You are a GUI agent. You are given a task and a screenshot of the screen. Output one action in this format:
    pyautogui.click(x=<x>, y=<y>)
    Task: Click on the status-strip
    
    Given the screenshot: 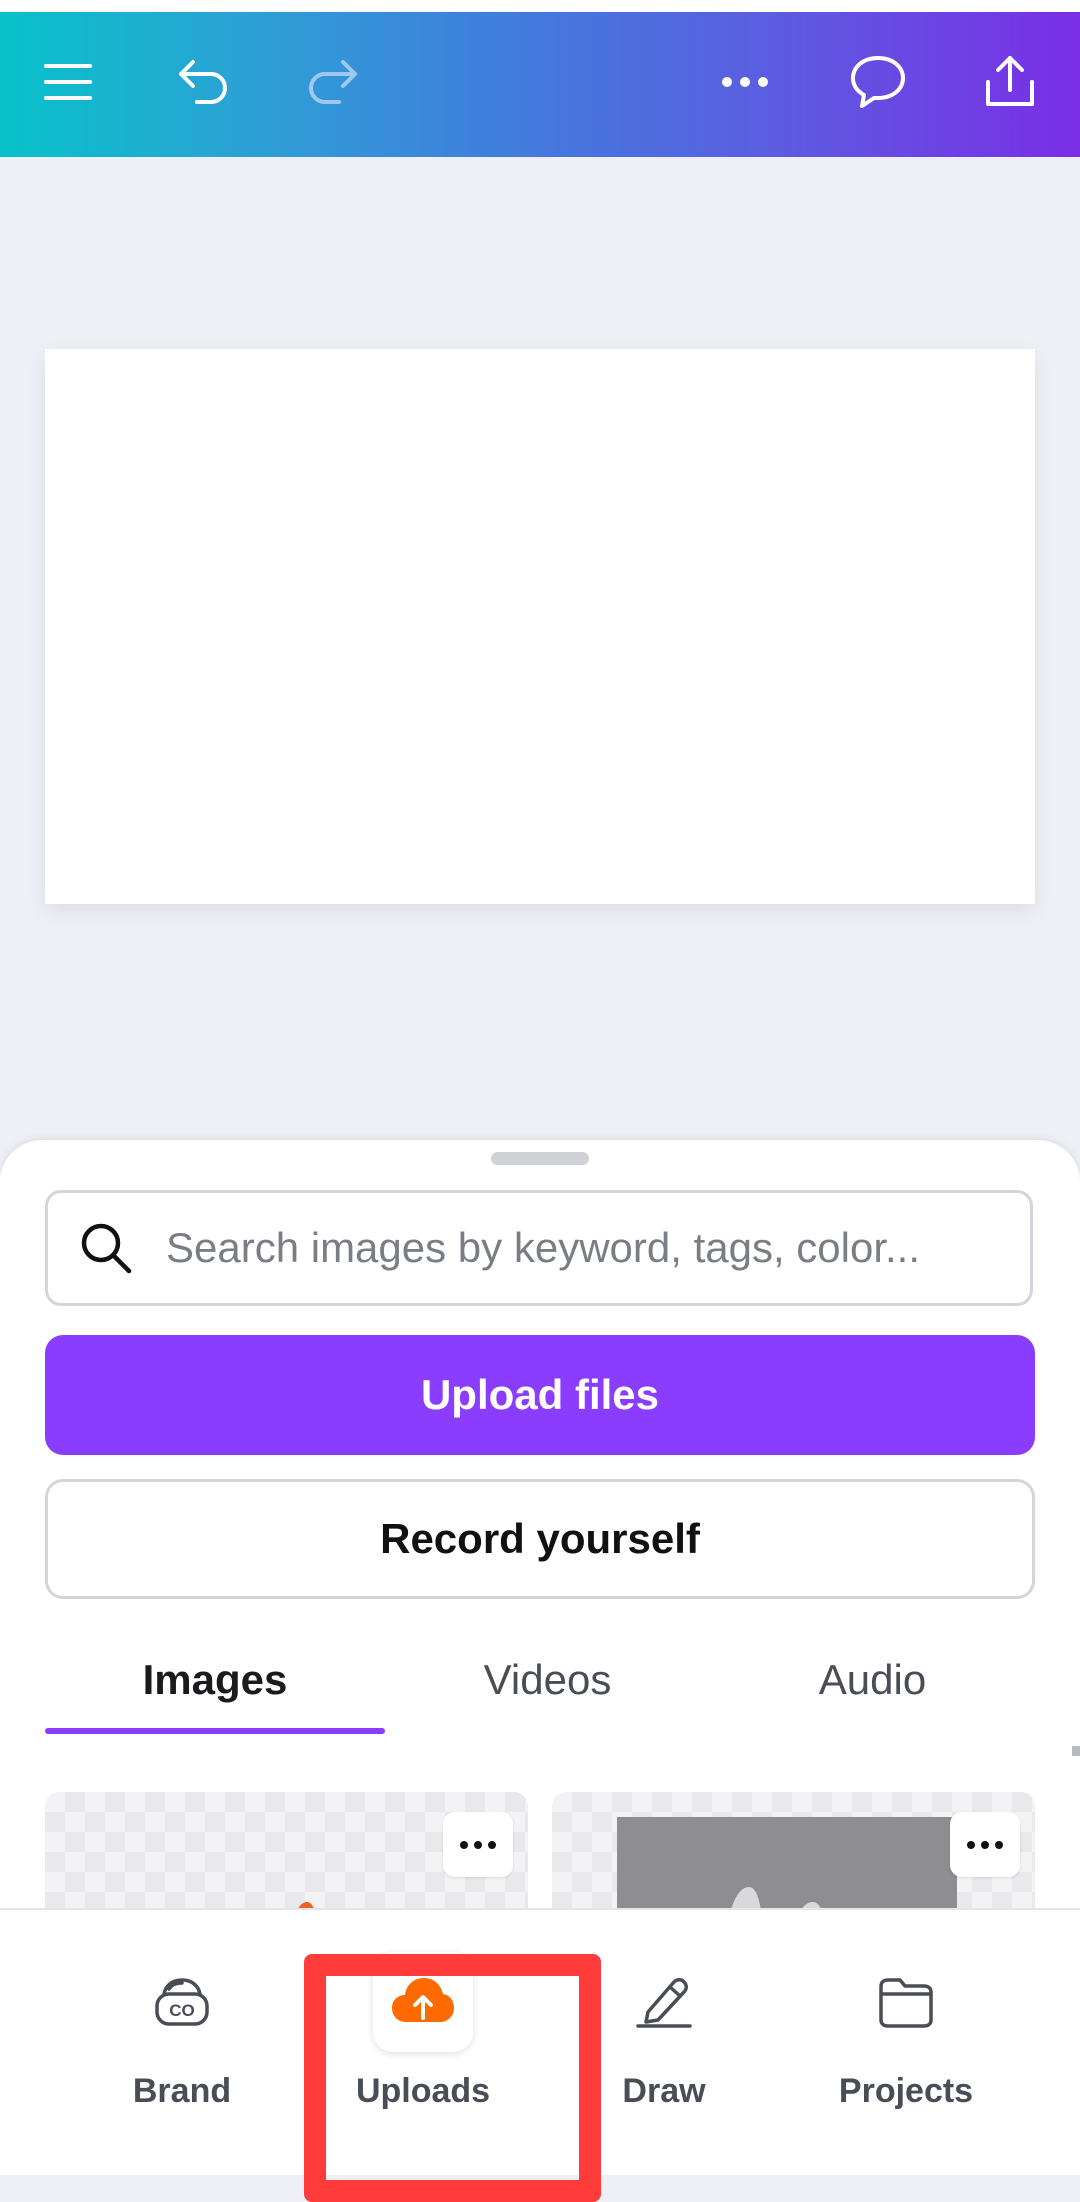 What is the action you would take?
    pyautogui.click(x=540, y=6)
    